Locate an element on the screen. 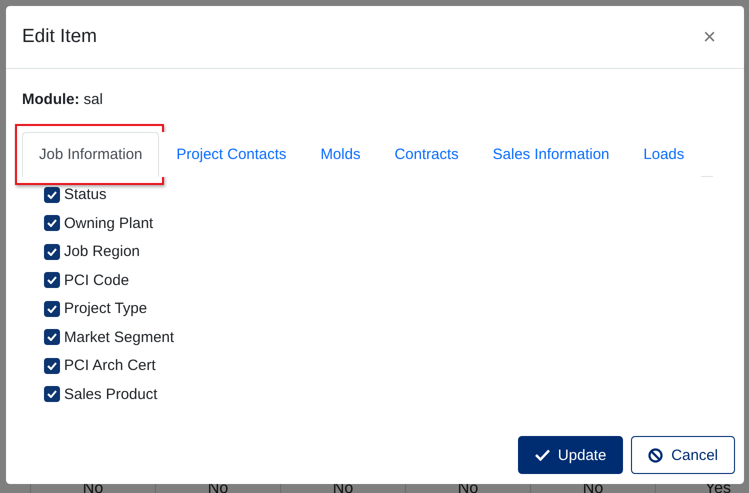 This screenshot has width=749, height=493. checkbox-label: Project Type is located at coordinates (106, 308).